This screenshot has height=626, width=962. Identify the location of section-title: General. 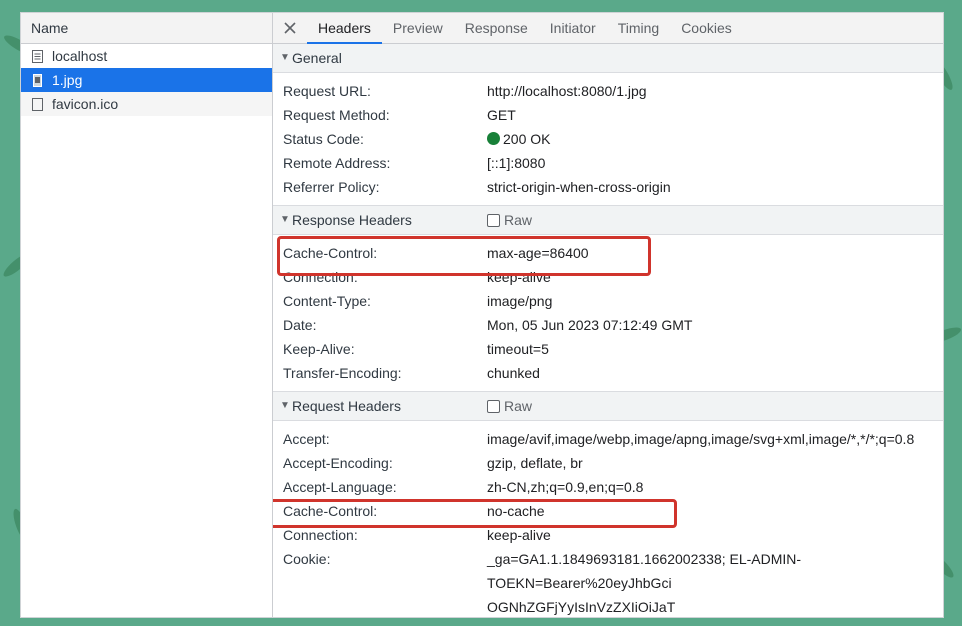
(317, 58).